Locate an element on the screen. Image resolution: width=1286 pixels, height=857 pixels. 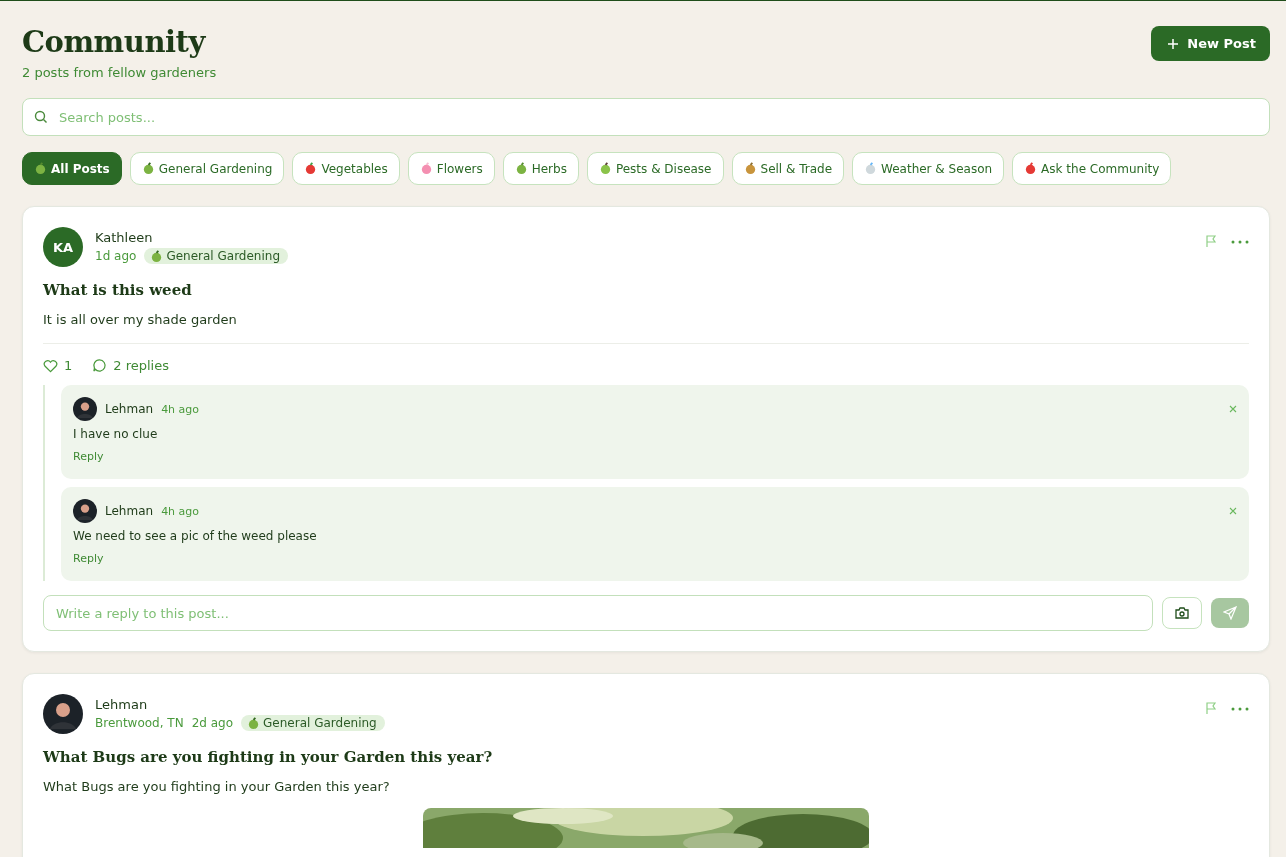
category-chip: Weather & Season is located at coordinates (928, 168).